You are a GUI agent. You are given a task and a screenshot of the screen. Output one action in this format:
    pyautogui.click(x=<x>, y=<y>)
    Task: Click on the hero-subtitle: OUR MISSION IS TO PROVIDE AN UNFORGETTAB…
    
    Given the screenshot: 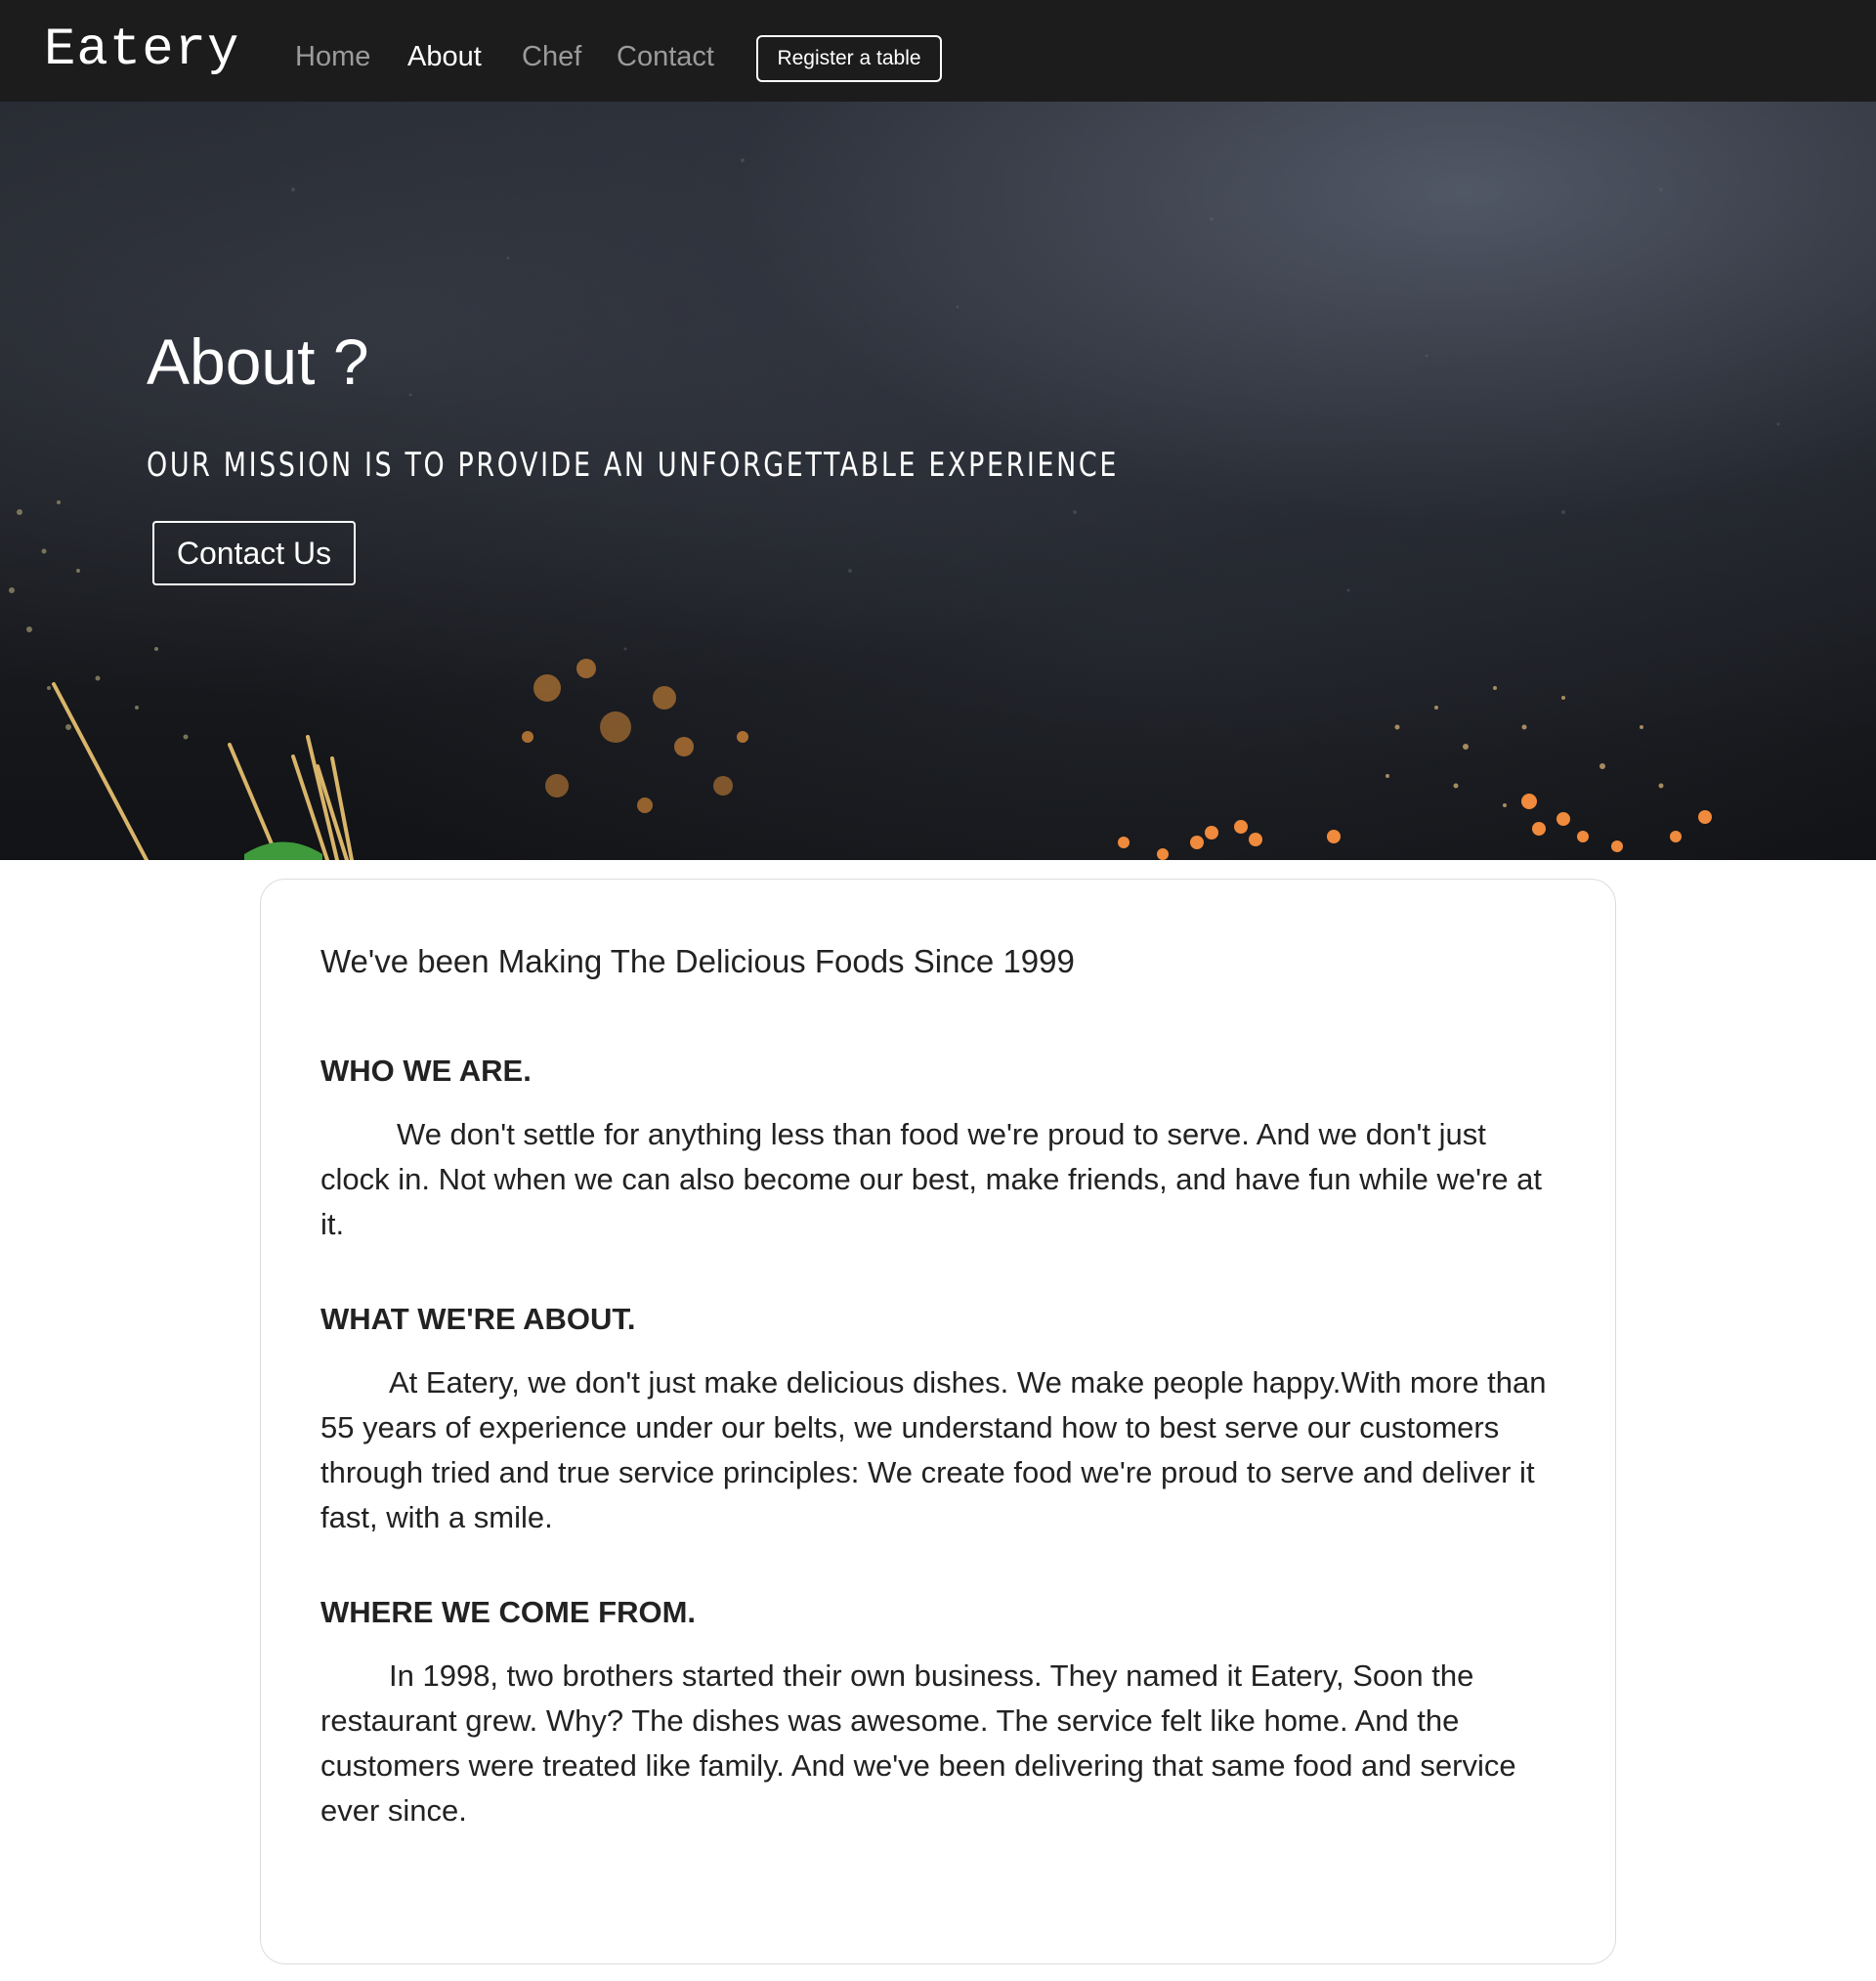 What is the action you would take?
    pyautogui.click(x=633, y=465)
    